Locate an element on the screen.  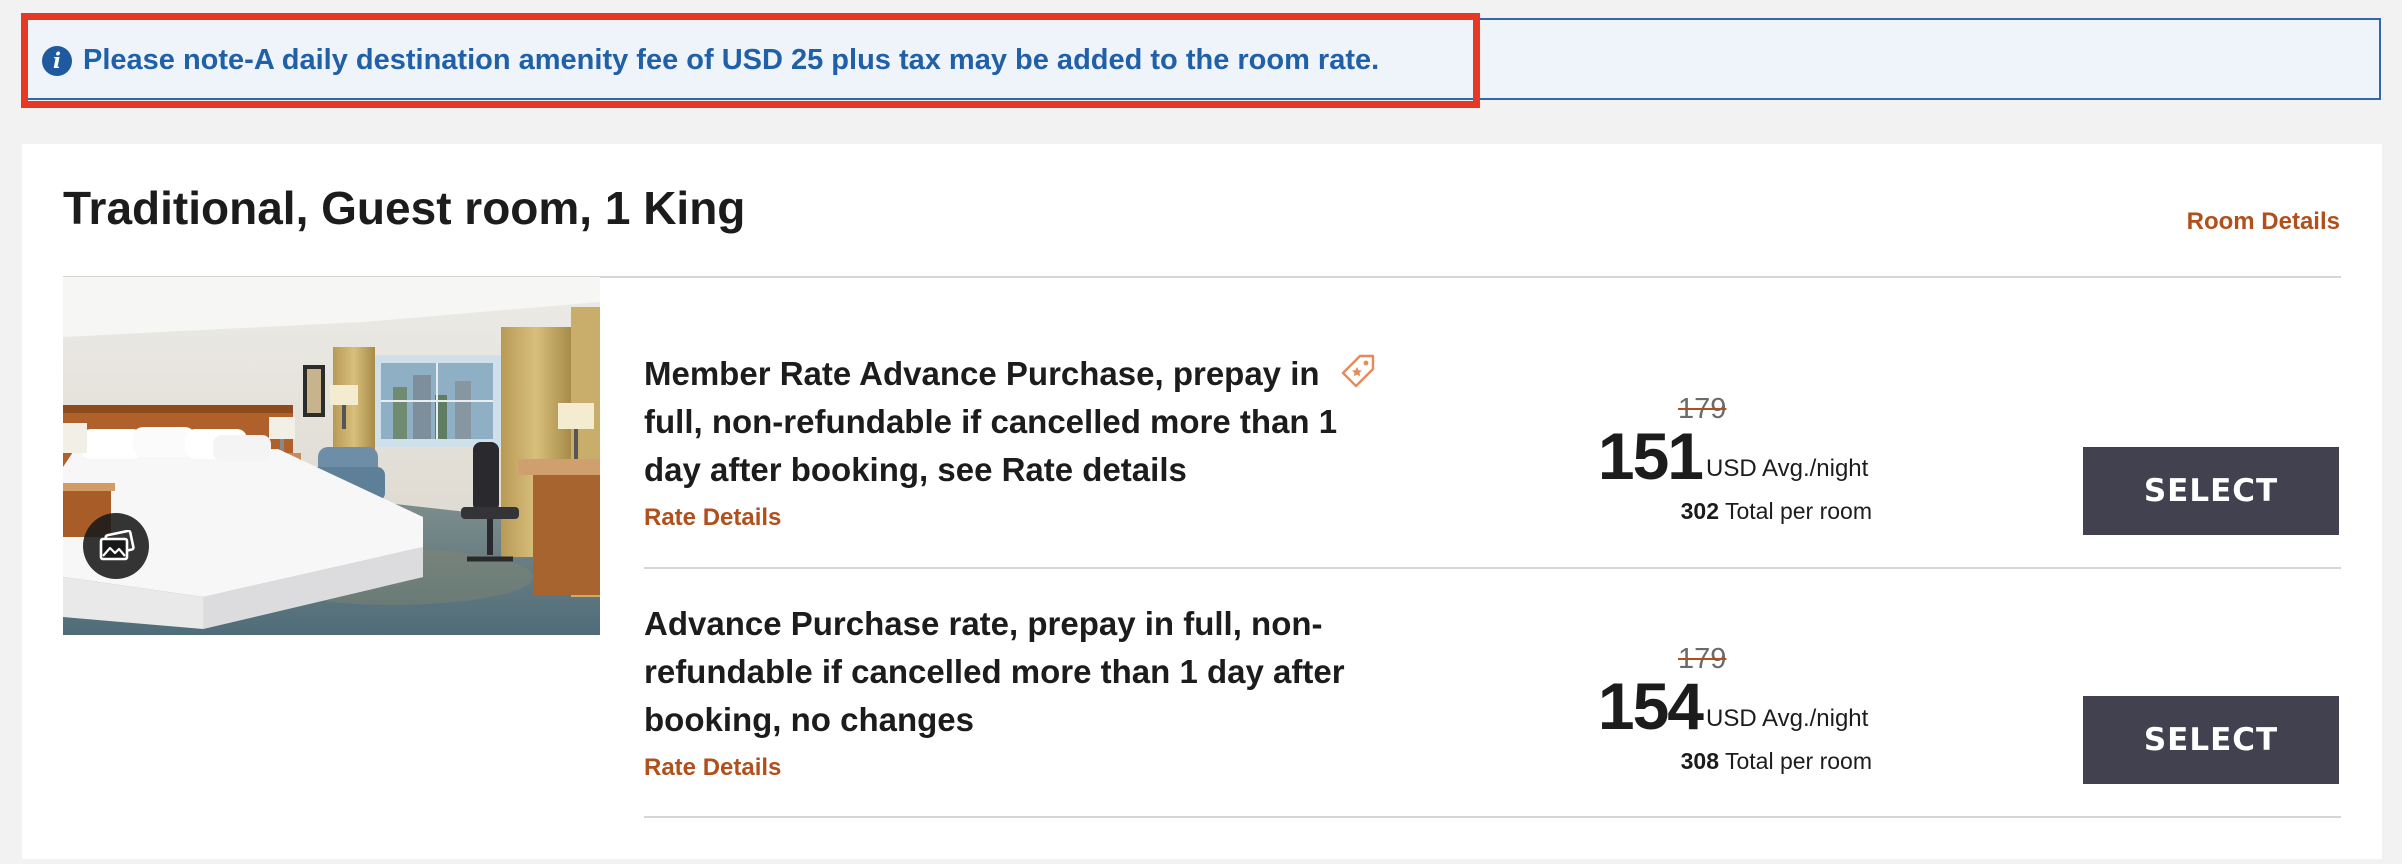
total-per-room: 308 Total per room is located at coordinates (1776, 761).